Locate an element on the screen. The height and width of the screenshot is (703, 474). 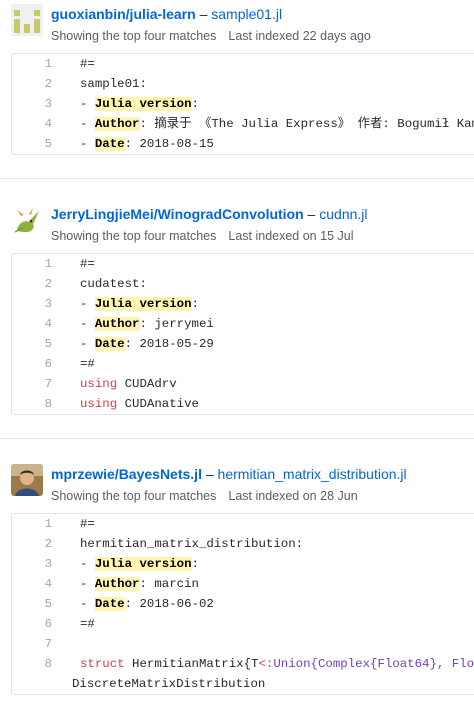
line-content: - Date: 2018-05-29 is located at coordinates (147, 344).